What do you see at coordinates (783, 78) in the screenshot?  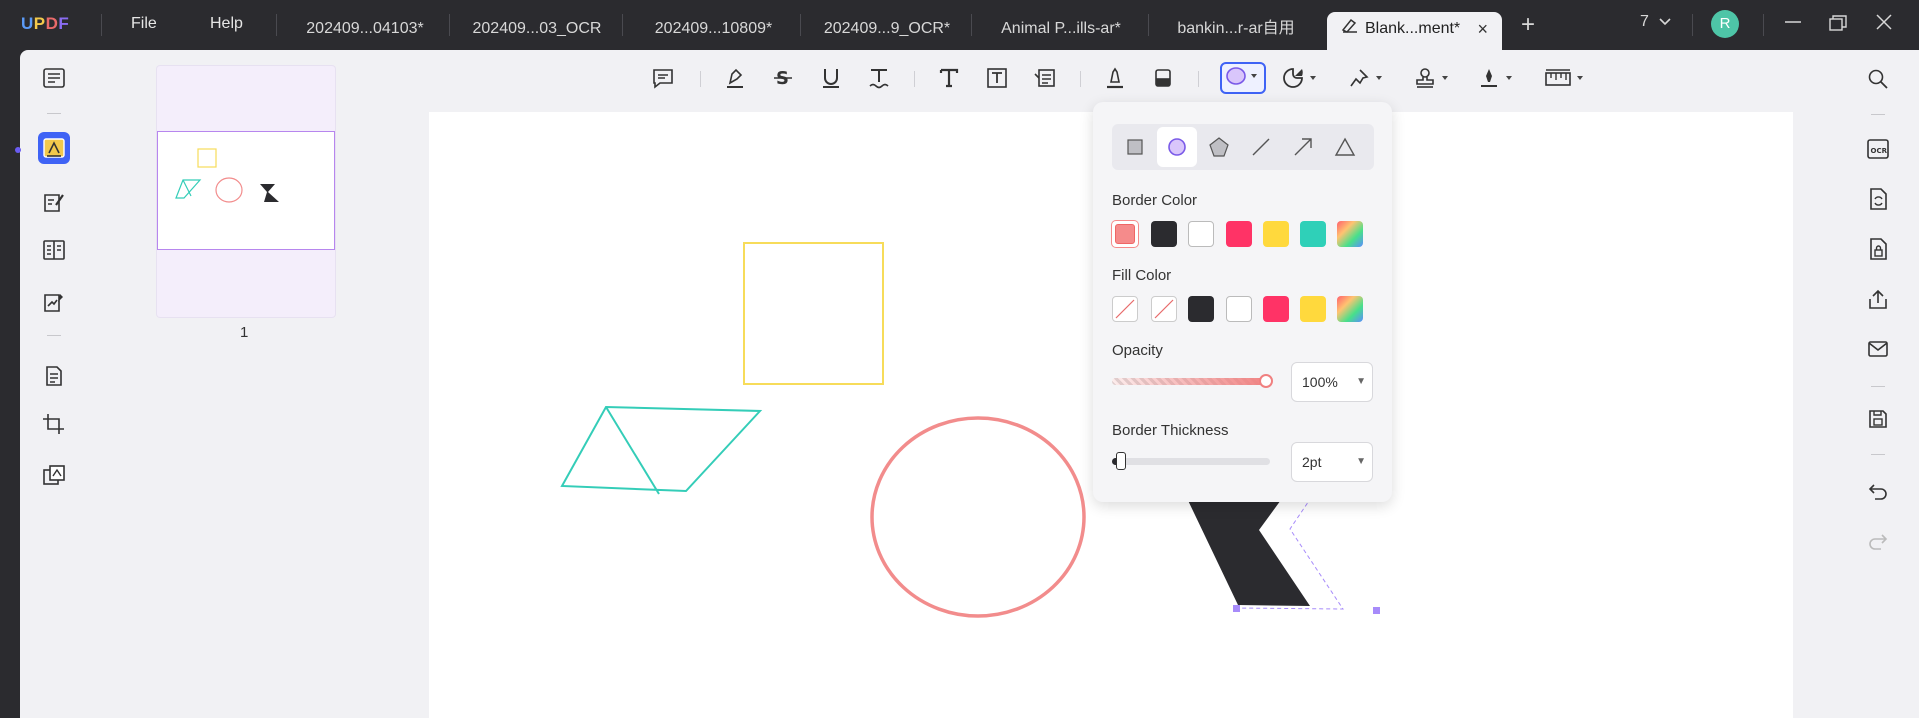 I see `strikethrough-icon: S` at bounding box center [783, 78].